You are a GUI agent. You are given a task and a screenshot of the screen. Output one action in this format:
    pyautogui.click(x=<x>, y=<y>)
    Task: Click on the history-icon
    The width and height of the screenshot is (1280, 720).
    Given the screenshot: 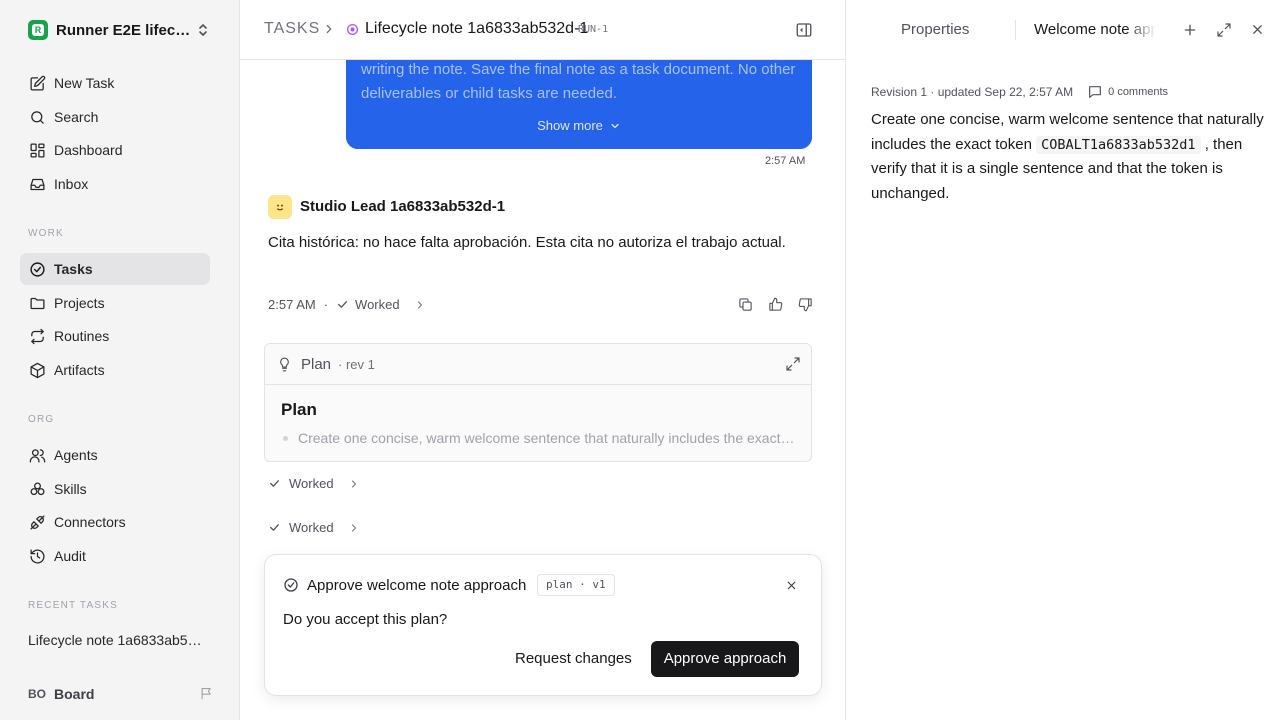 What is the action you would take?
    pyautogui.click(x=37, y=556)
    